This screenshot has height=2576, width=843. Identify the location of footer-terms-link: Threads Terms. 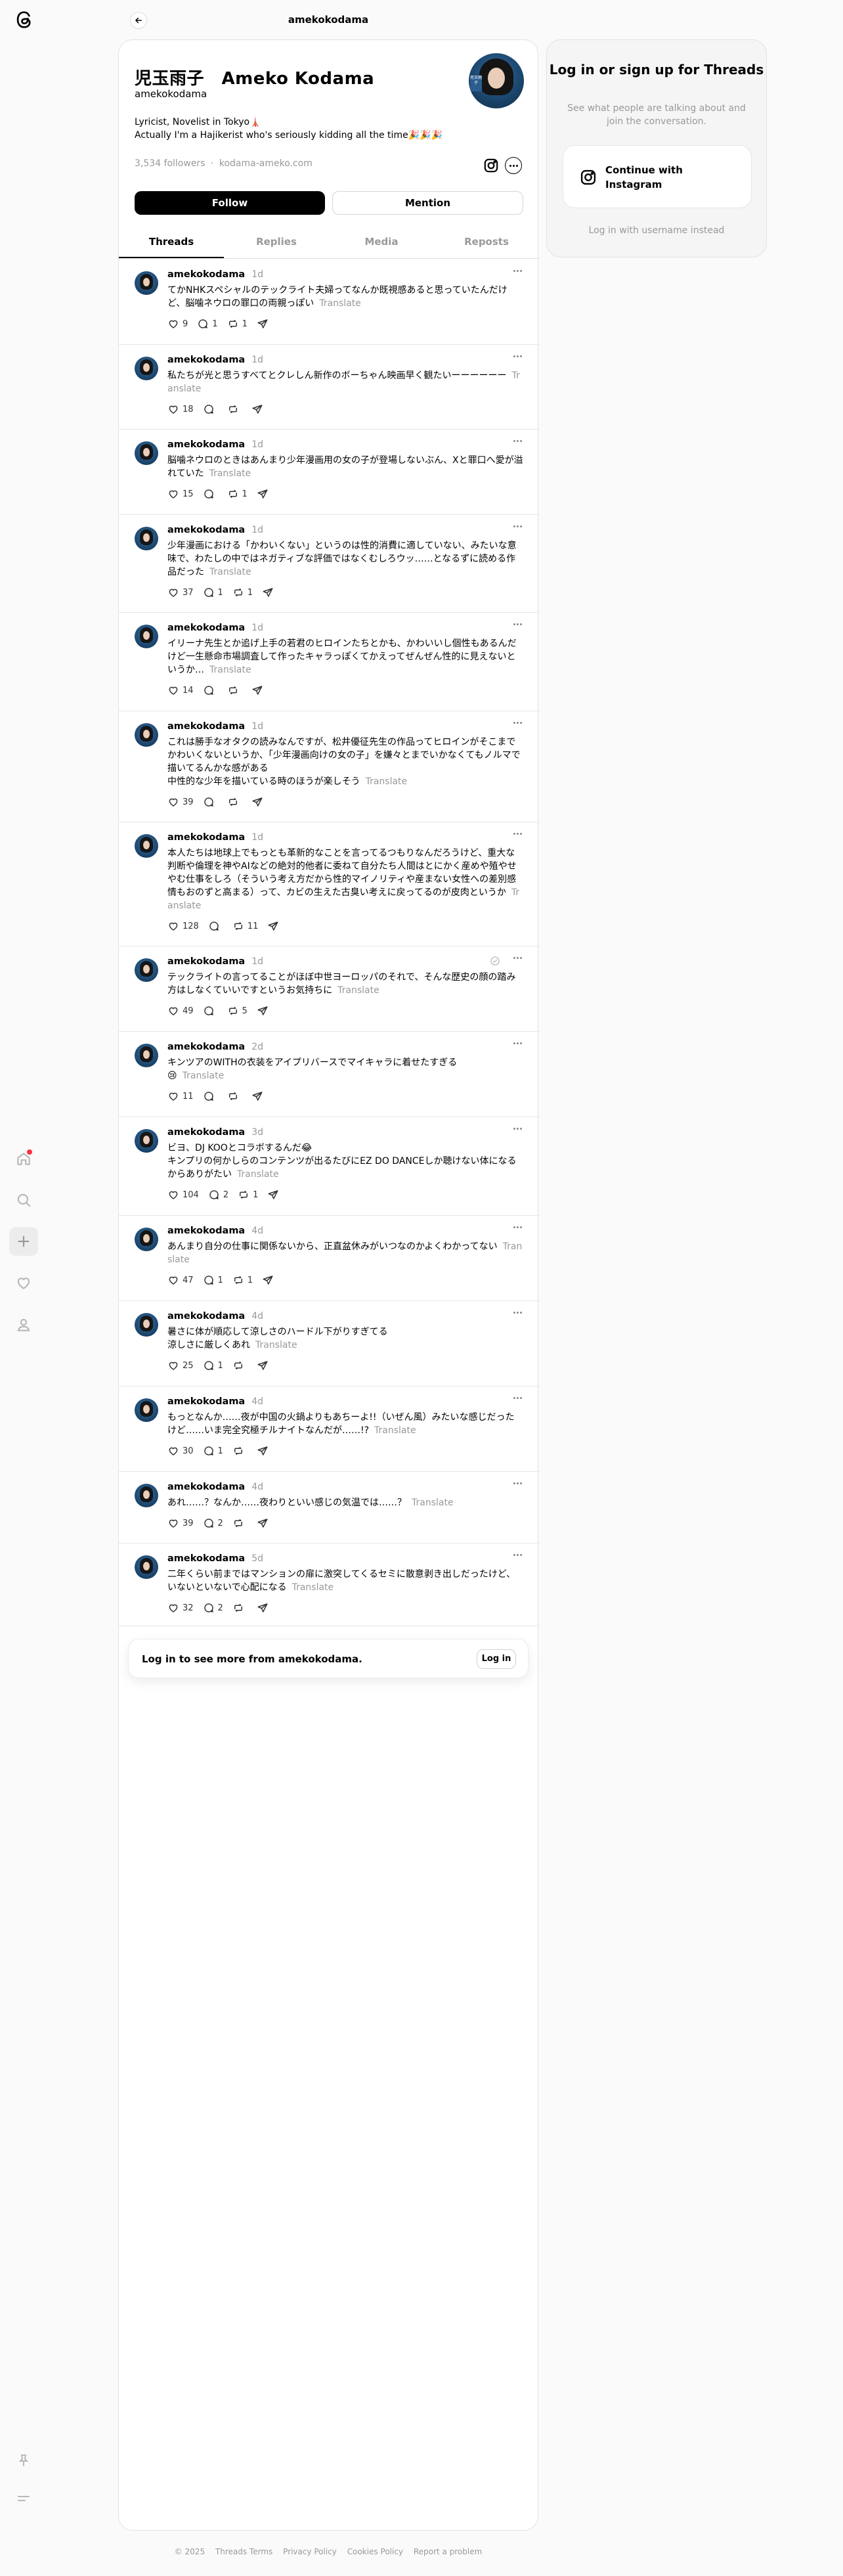
(243, 2551).